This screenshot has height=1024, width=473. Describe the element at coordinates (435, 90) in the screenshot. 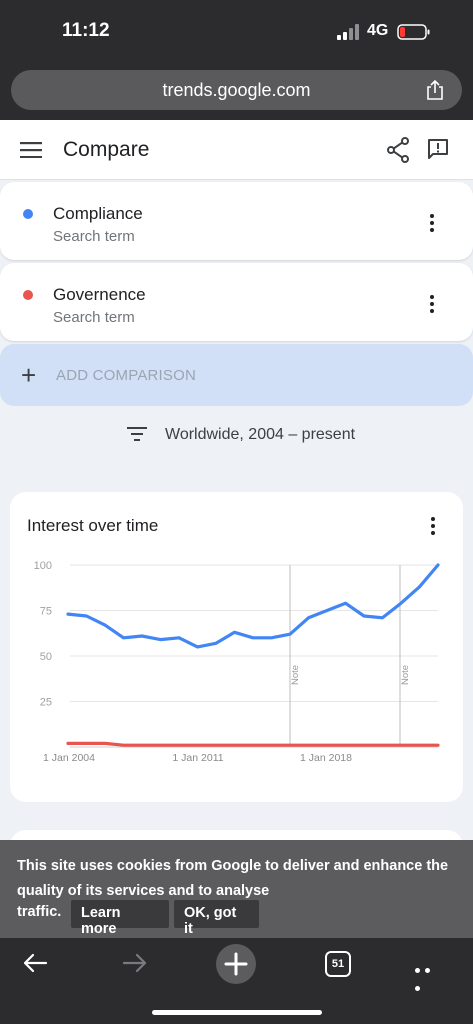

I see `browser-share-icon` at that location.